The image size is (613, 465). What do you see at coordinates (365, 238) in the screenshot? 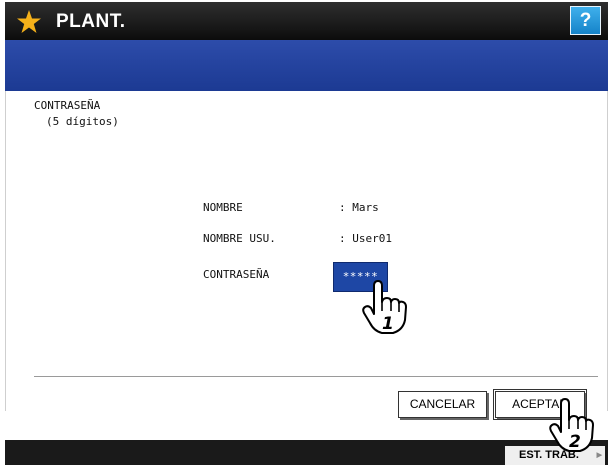
I see `username-value: : User01` at bounding box center [365, 238].